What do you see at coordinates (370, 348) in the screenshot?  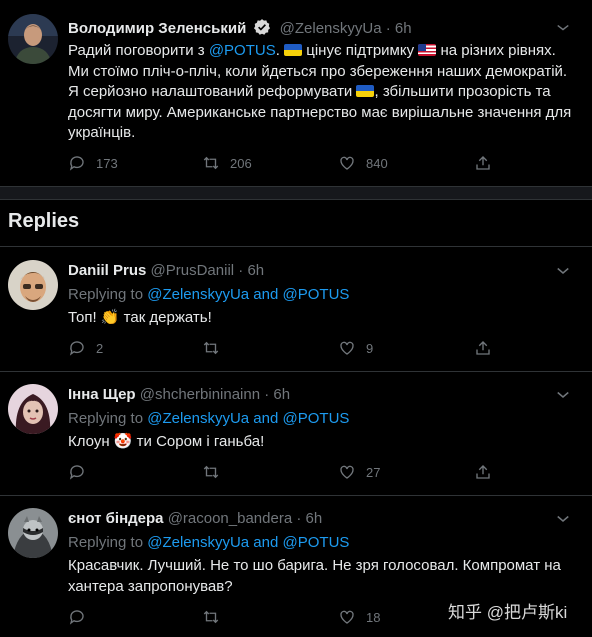 I see `like-count: 9` at bounding box center [370, 348].